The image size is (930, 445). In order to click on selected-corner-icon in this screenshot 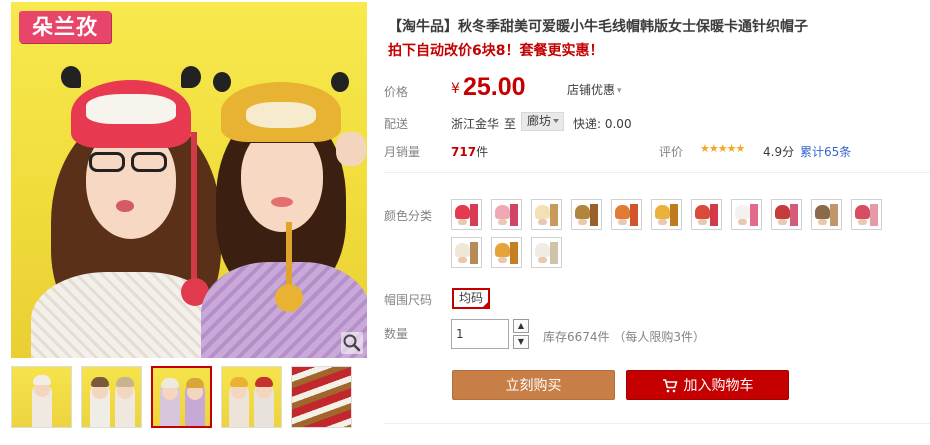, I will do `click(485, 304)`.